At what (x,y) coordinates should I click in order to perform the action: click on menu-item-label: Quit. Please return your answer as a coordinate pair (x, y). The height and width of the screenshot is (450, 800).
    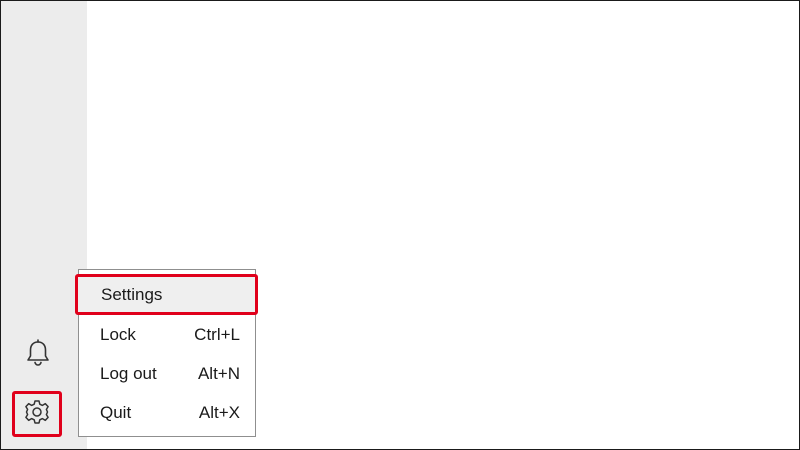
    Looking at the image, I should click on (116, 412).